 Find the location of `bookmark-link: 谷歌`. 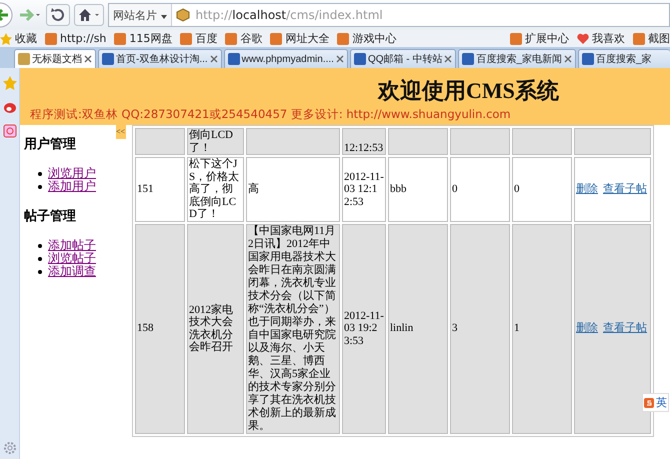

bookmark-link: 谷歌 is located at coordinates (243, 38).